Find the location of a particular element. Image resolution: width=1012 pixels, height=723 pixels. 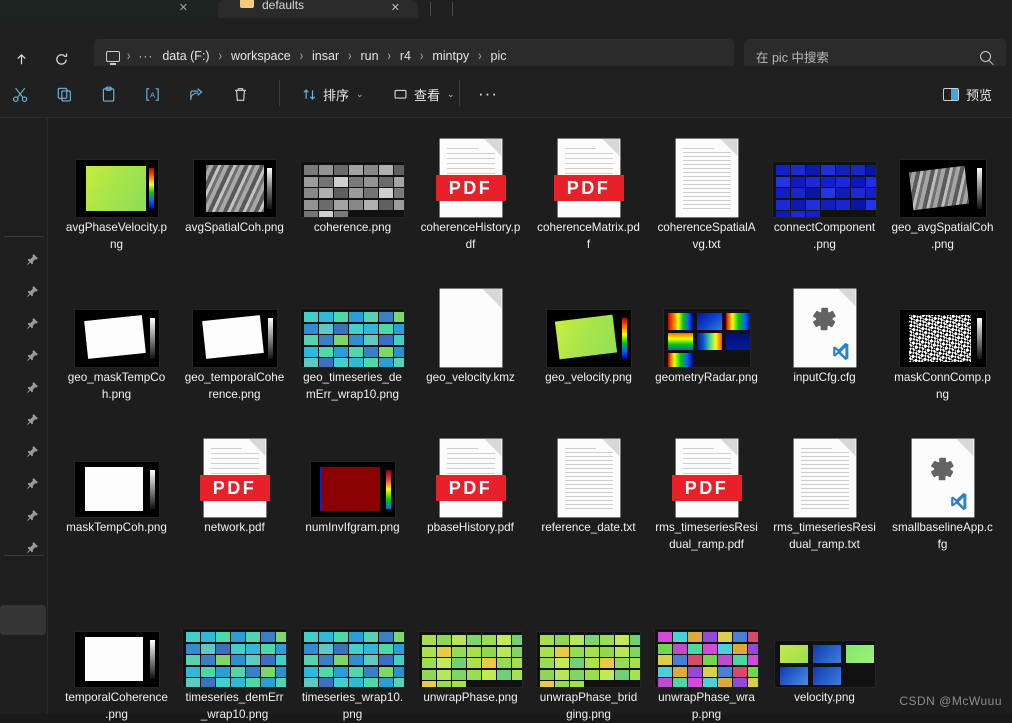

file-item: geo_velocity.png is located at coordinates (588, 330).